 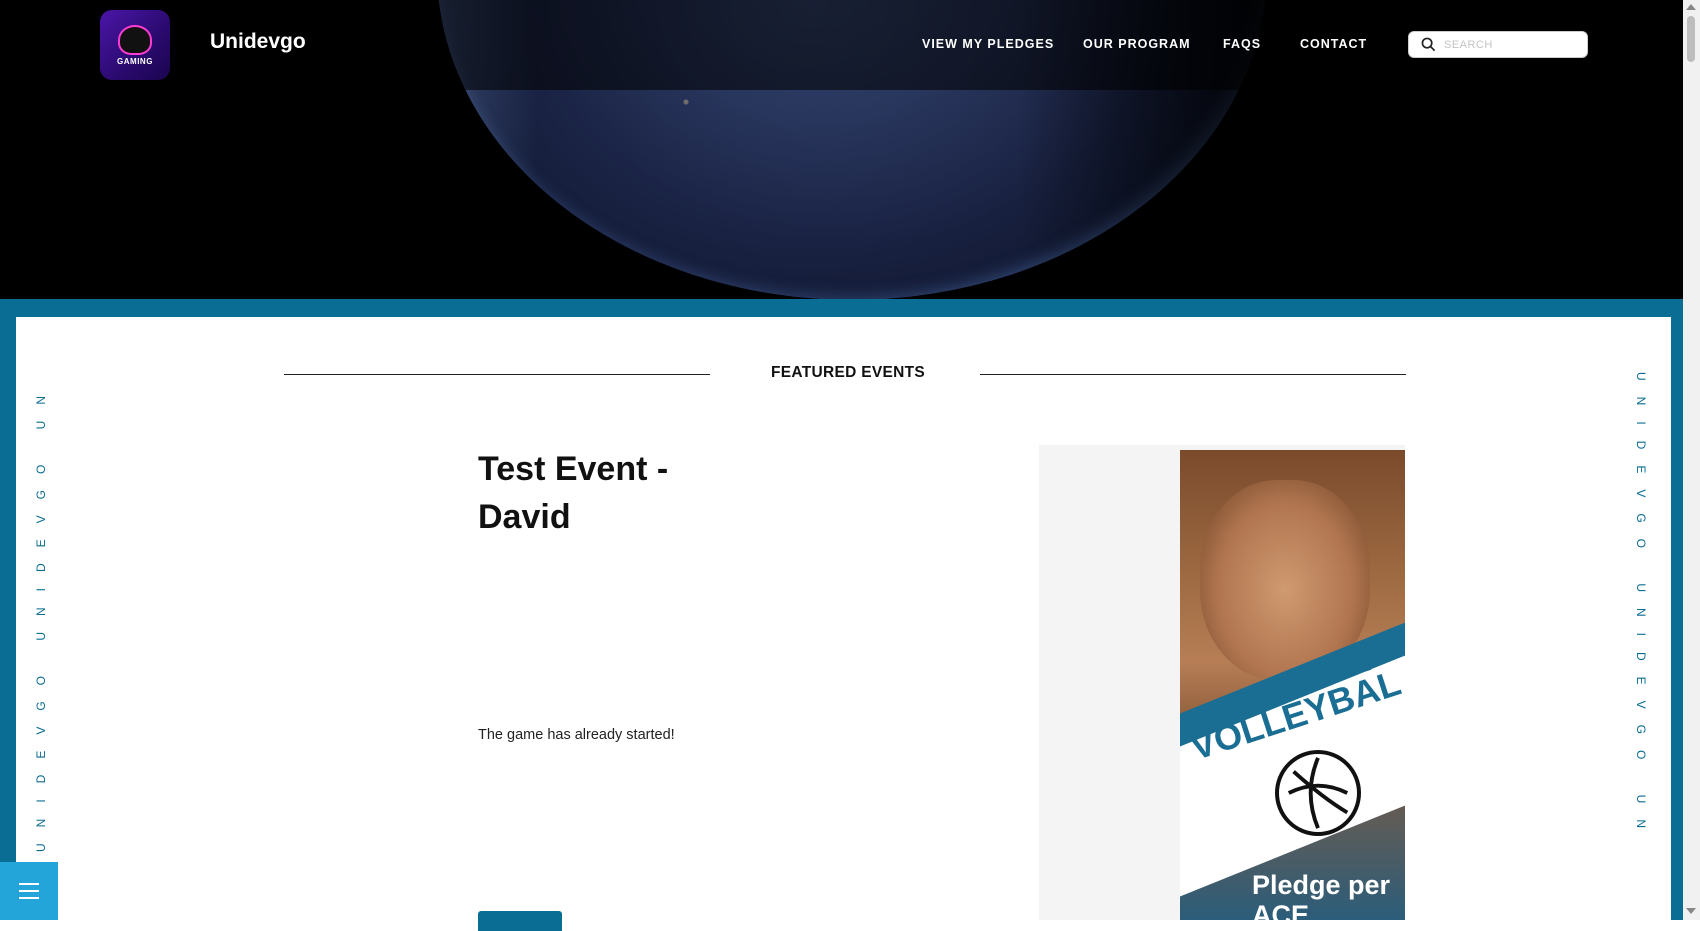 What do you see at coordinates (1641, 608) in the screenshot?
I see `side-text-right: UNIDEVGO UNIDEVGO UN` at bounding box center [1641, 608].